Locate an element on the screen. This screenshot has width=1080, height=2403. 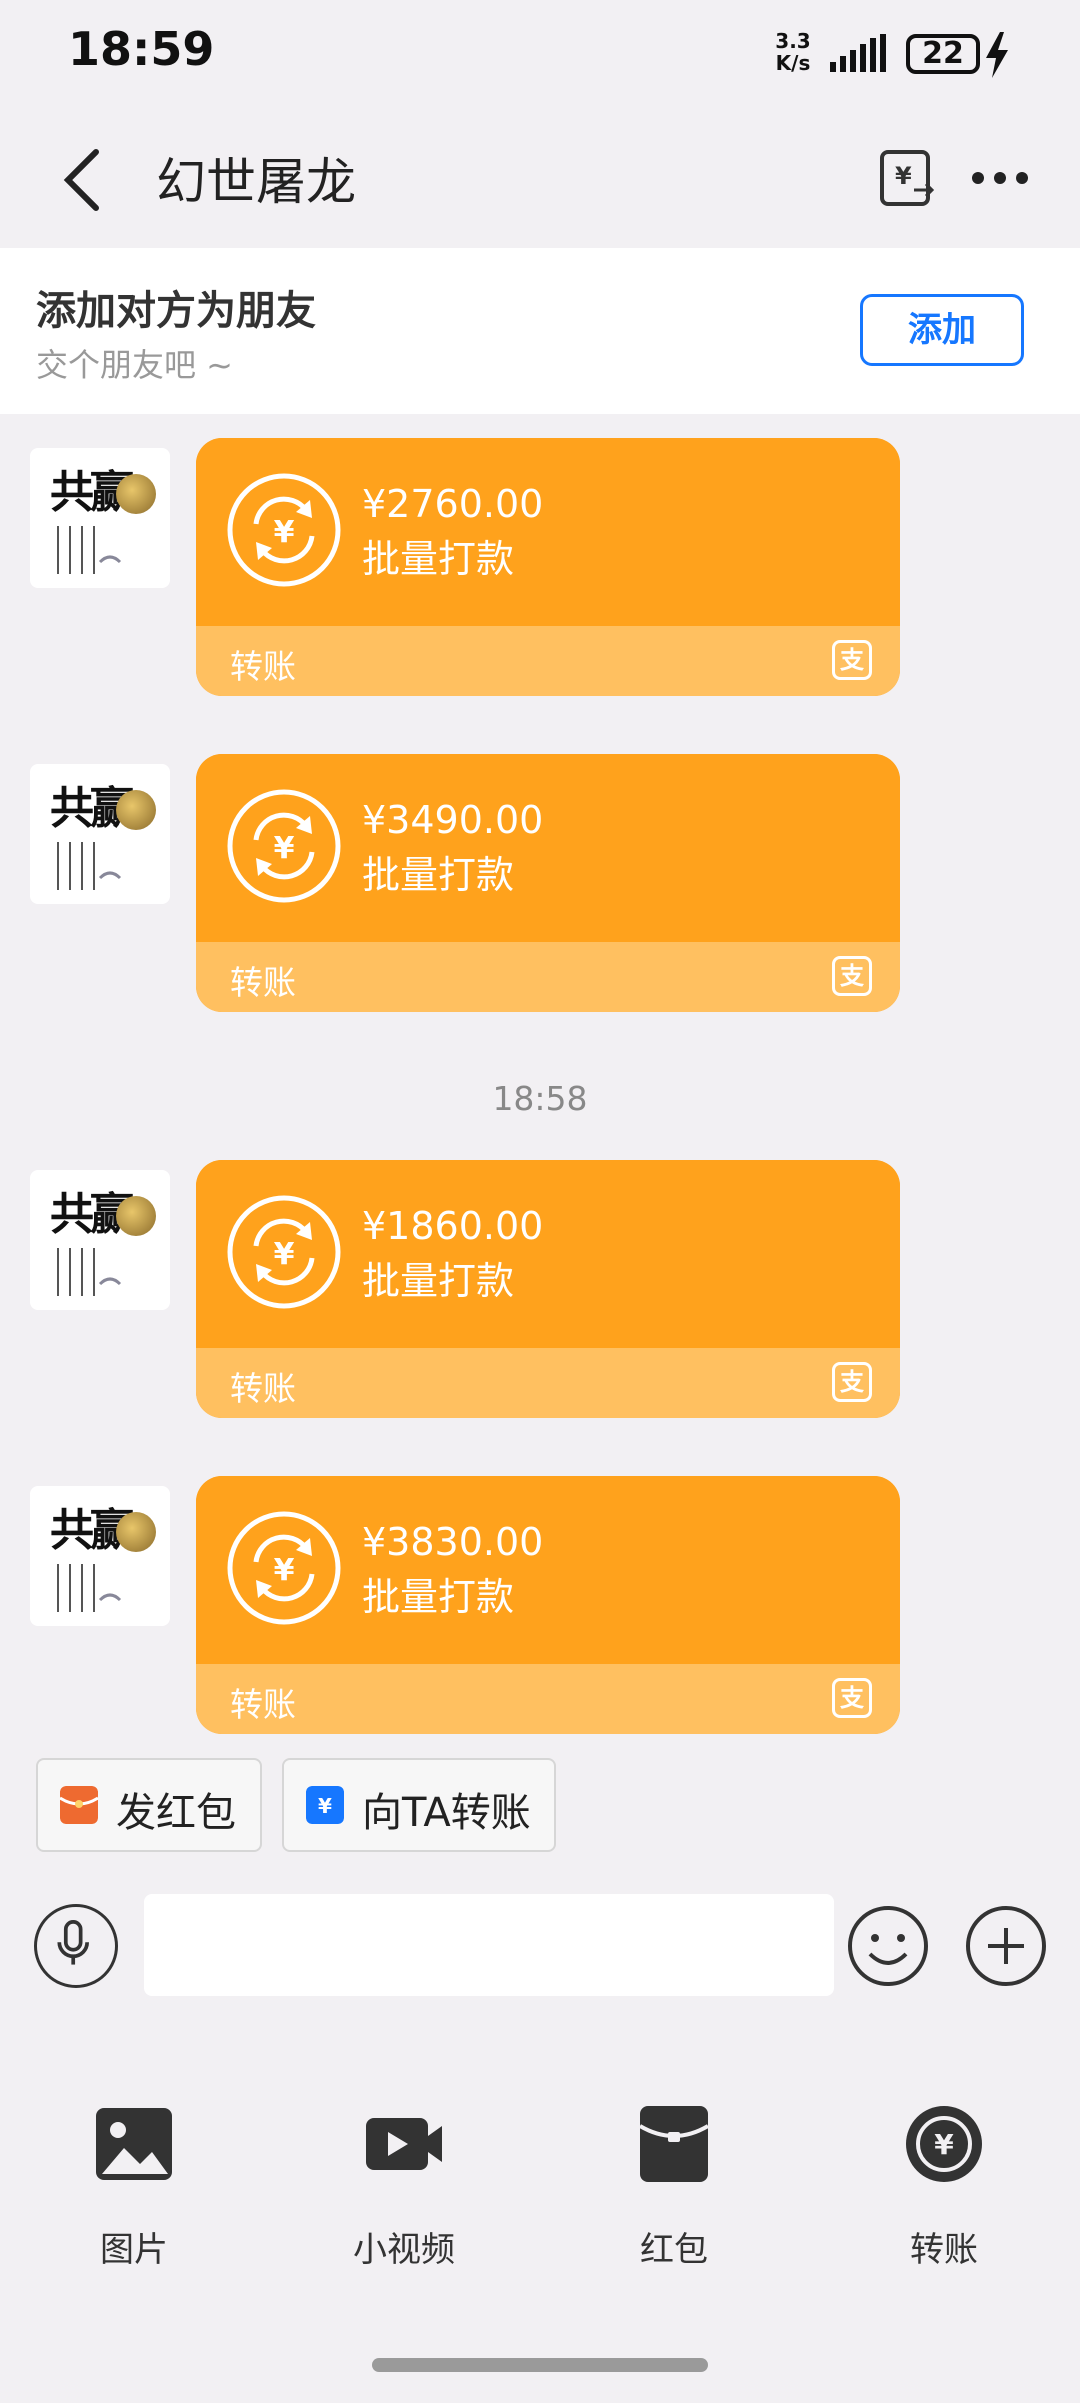
send-red-envelope-label: 发红包 is located at coordinates (176, 1813).